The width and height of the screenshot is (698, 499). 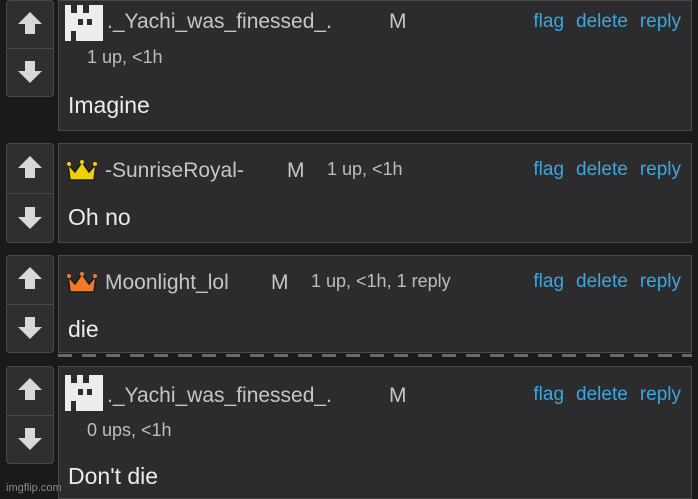 I want to click on username: Moonlight_lol, so click(x=167, y=283).